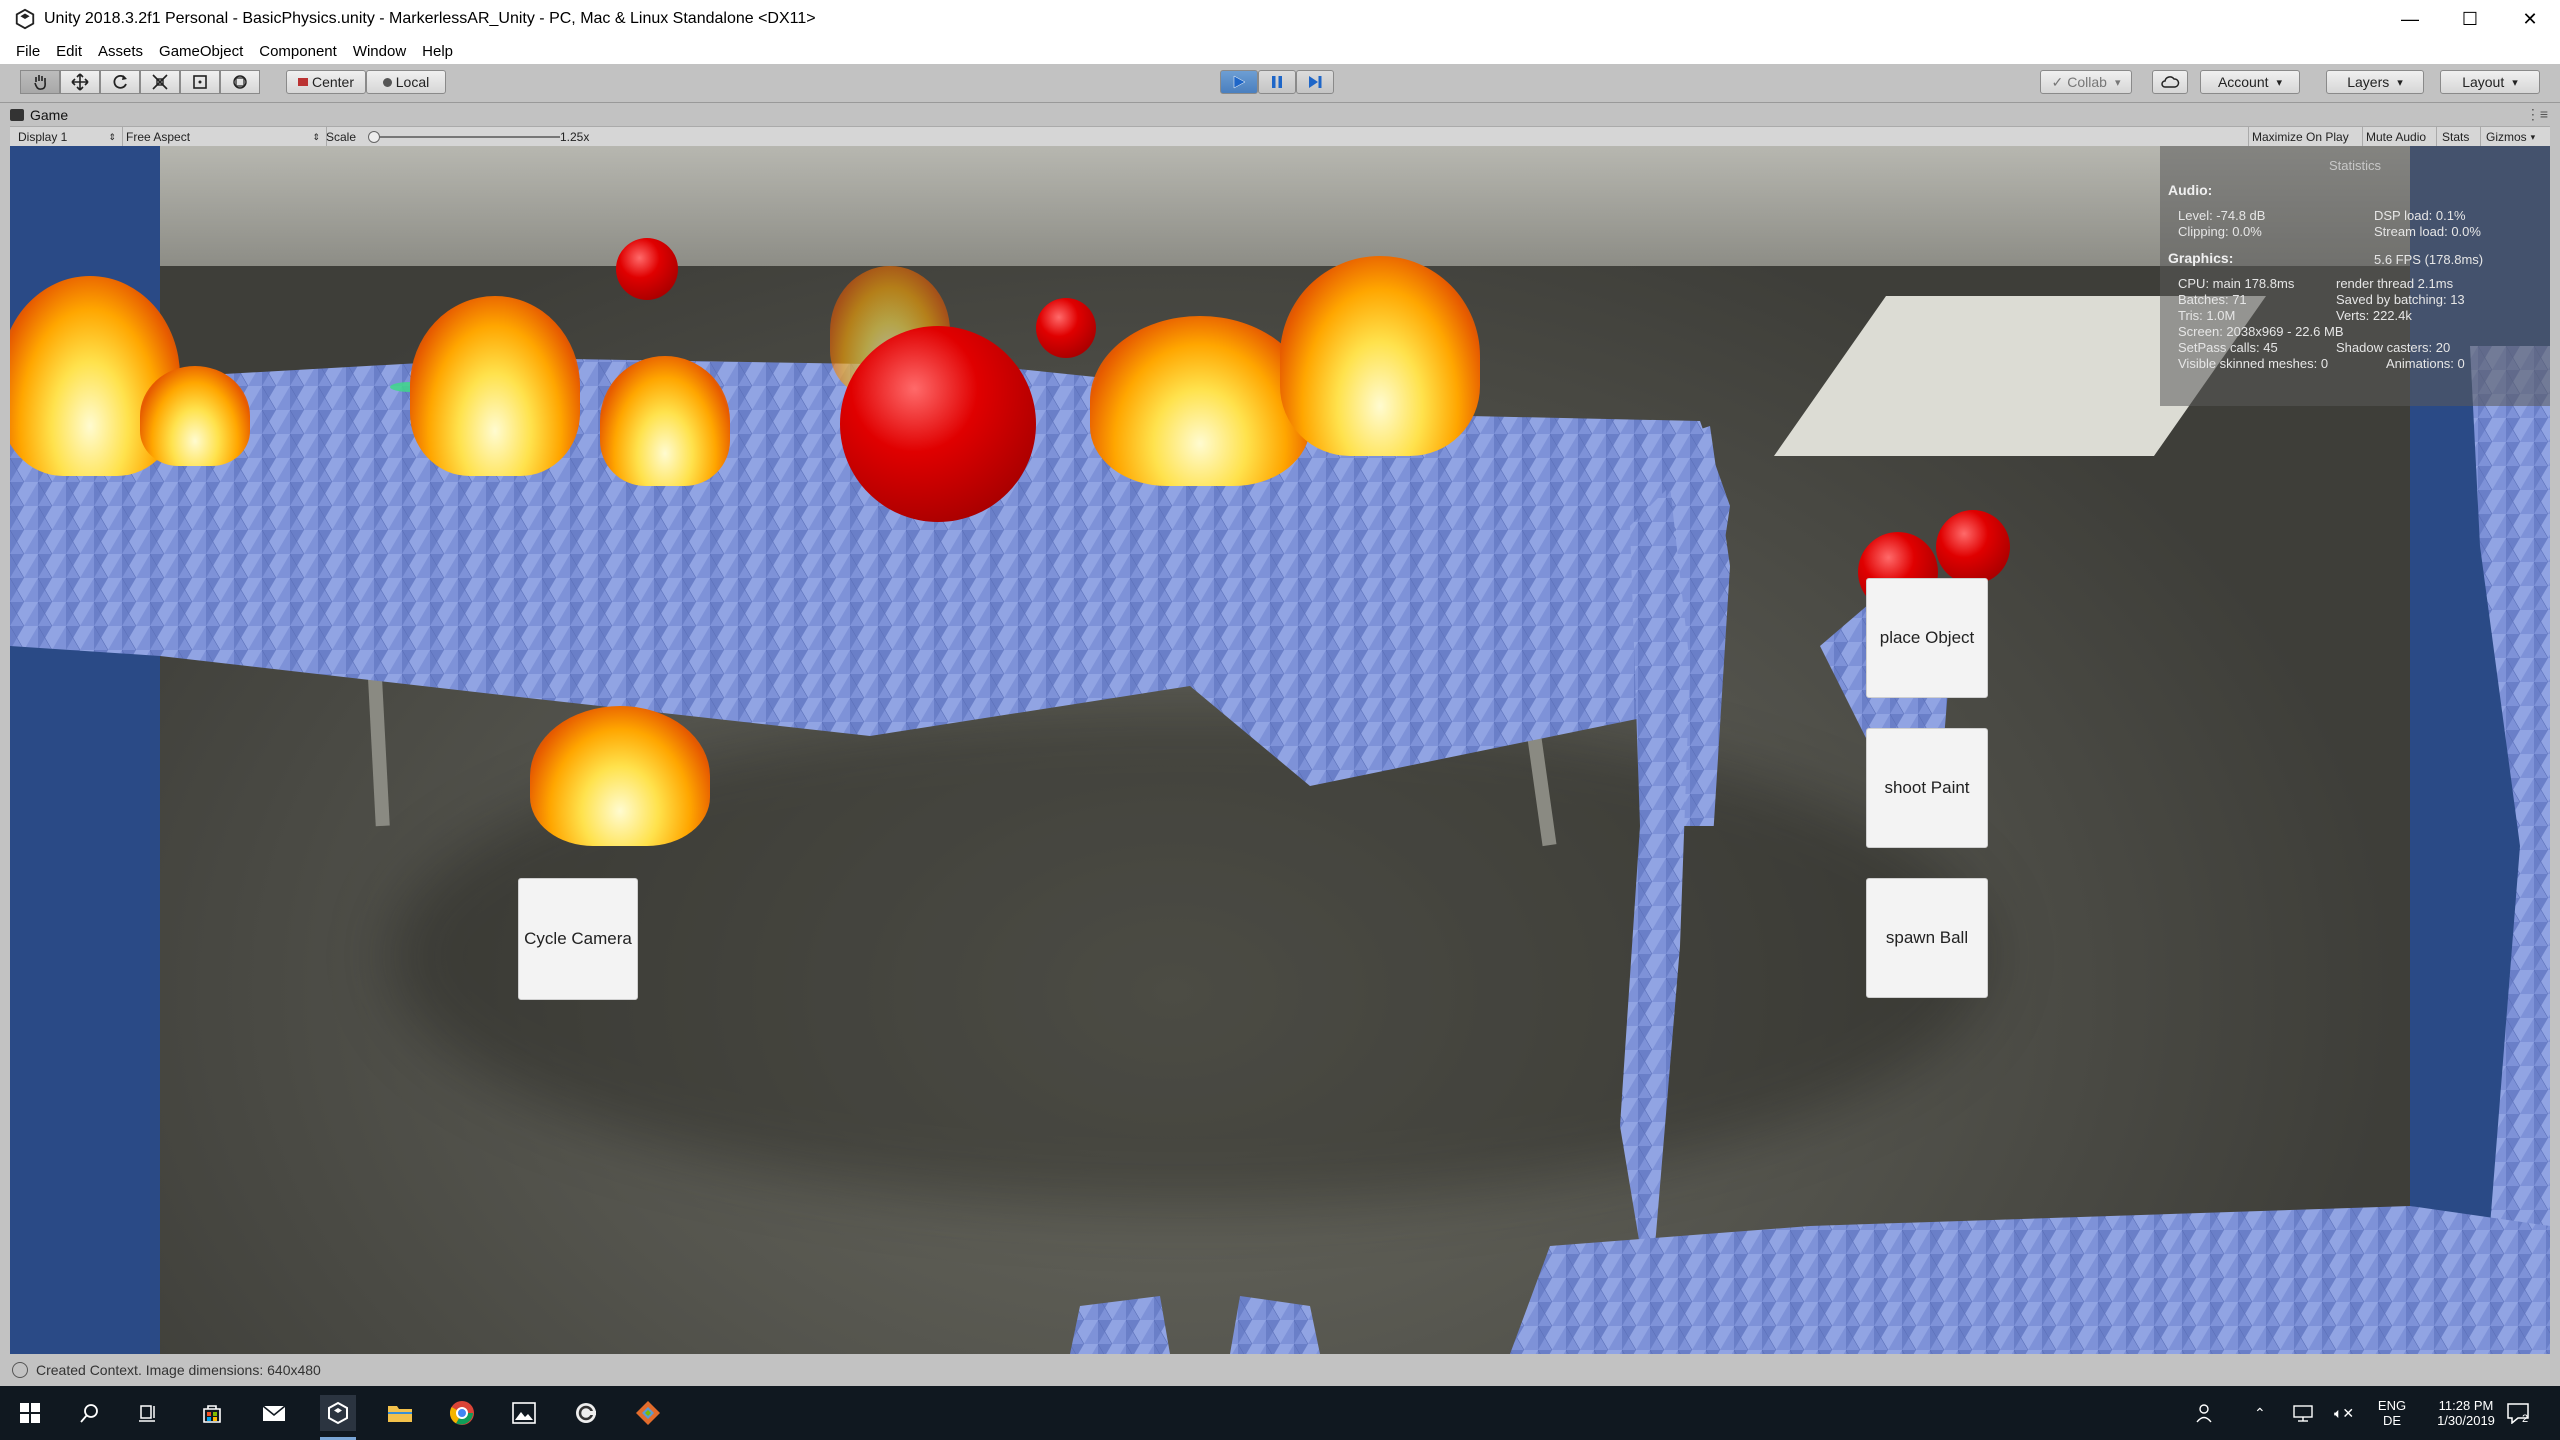 This screenshot has height=1440, width=2560. Describe the element at coordinates (298, 51) in the screenshot. I see `menu-component: Component` at that location.